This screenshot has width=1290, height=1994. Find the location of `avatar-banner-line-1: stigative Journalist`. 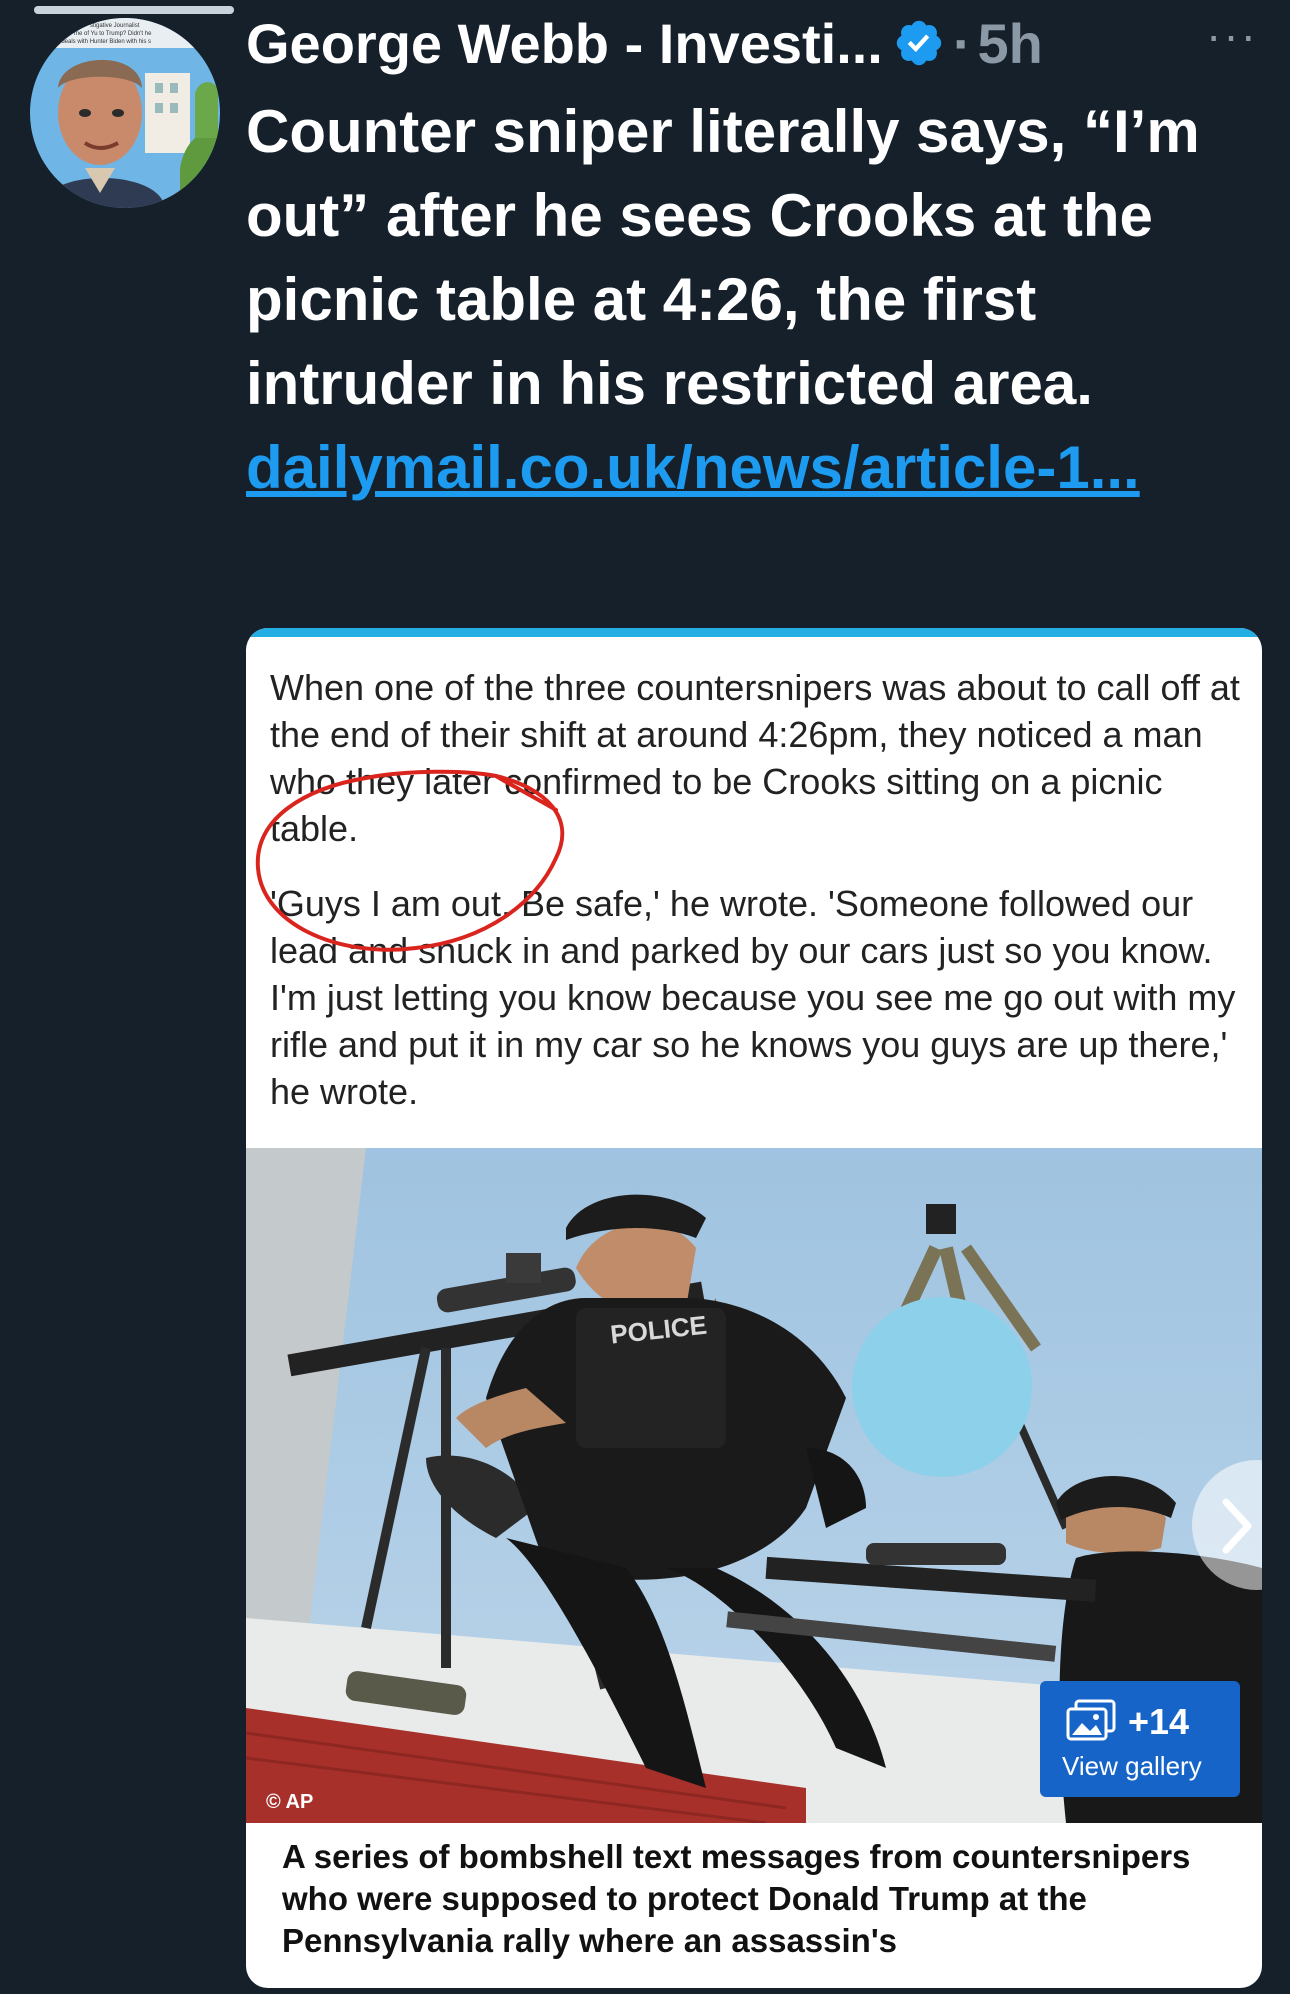

avatar-banner-line-1: stigative Journalist is located at coordinates (115, 26).